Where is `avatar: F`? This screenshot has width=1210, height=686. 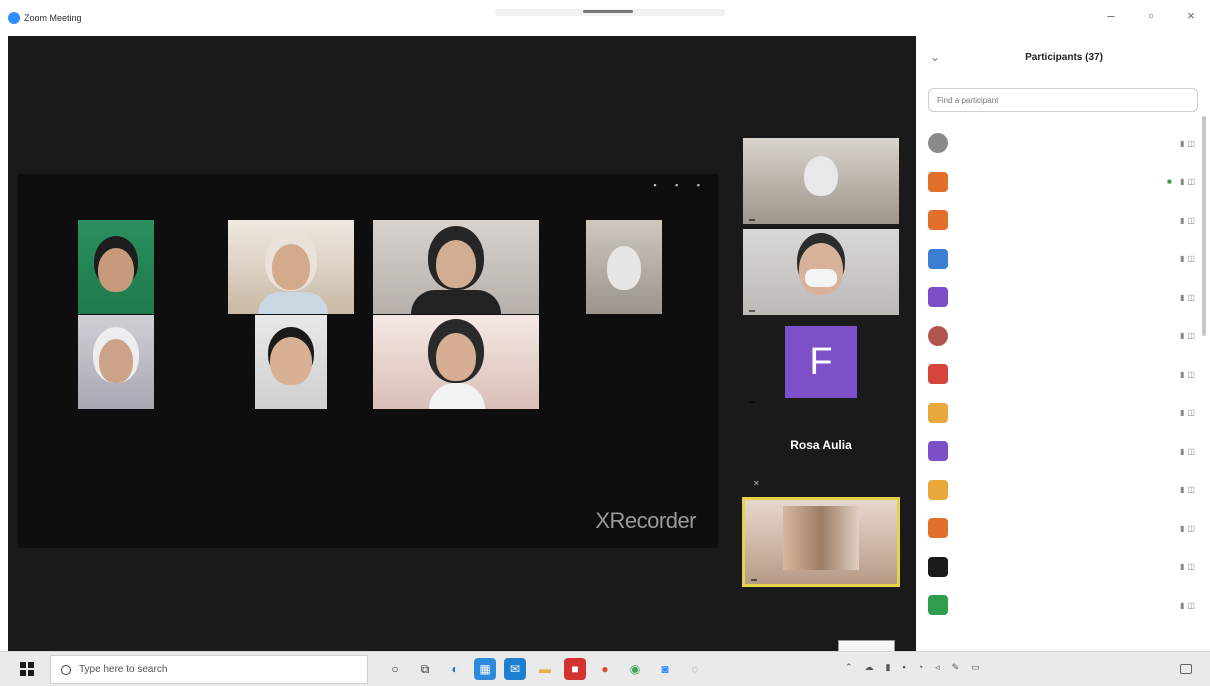 avatar: F is located at coordinates (821, 362).